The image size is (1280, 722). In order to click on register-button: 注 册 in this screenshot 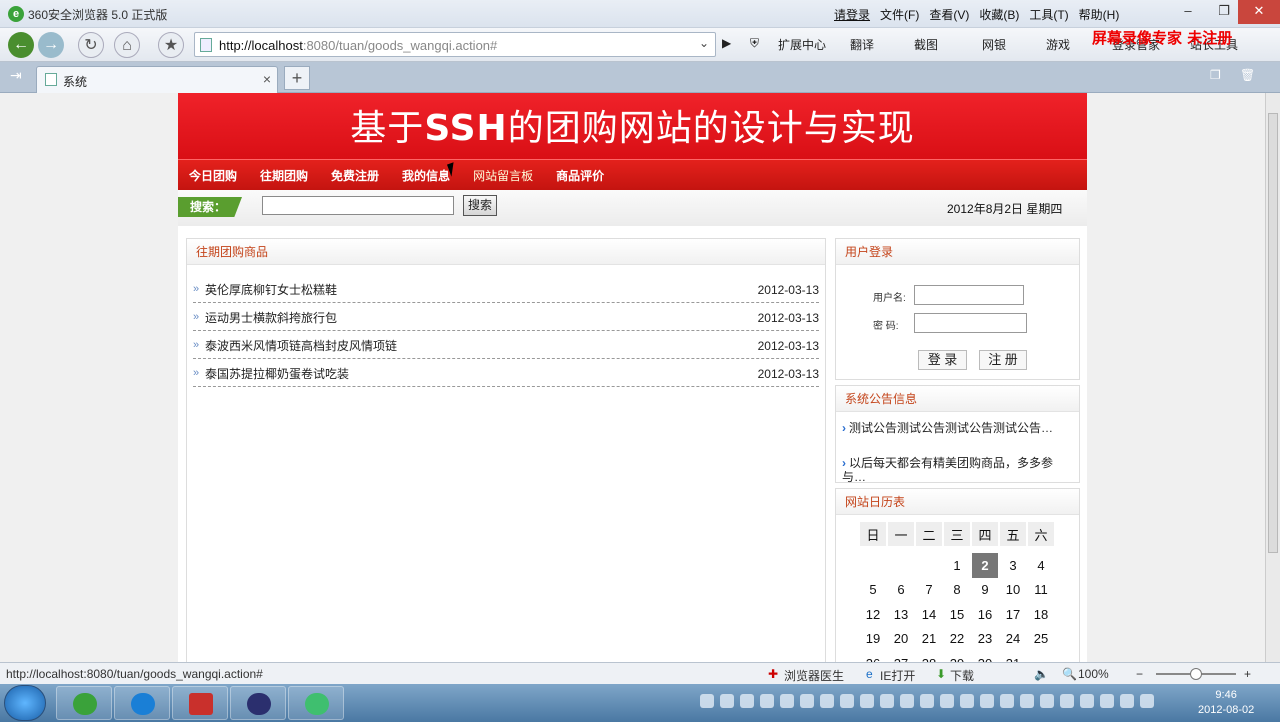, I will do `click(1003, 360)`.